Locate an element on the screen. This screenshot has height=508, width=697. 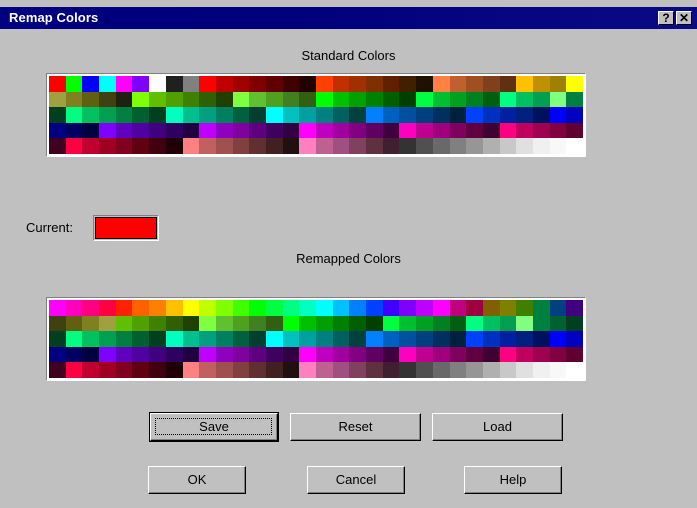
help-icon: ? is located at coordinates (666, 18).